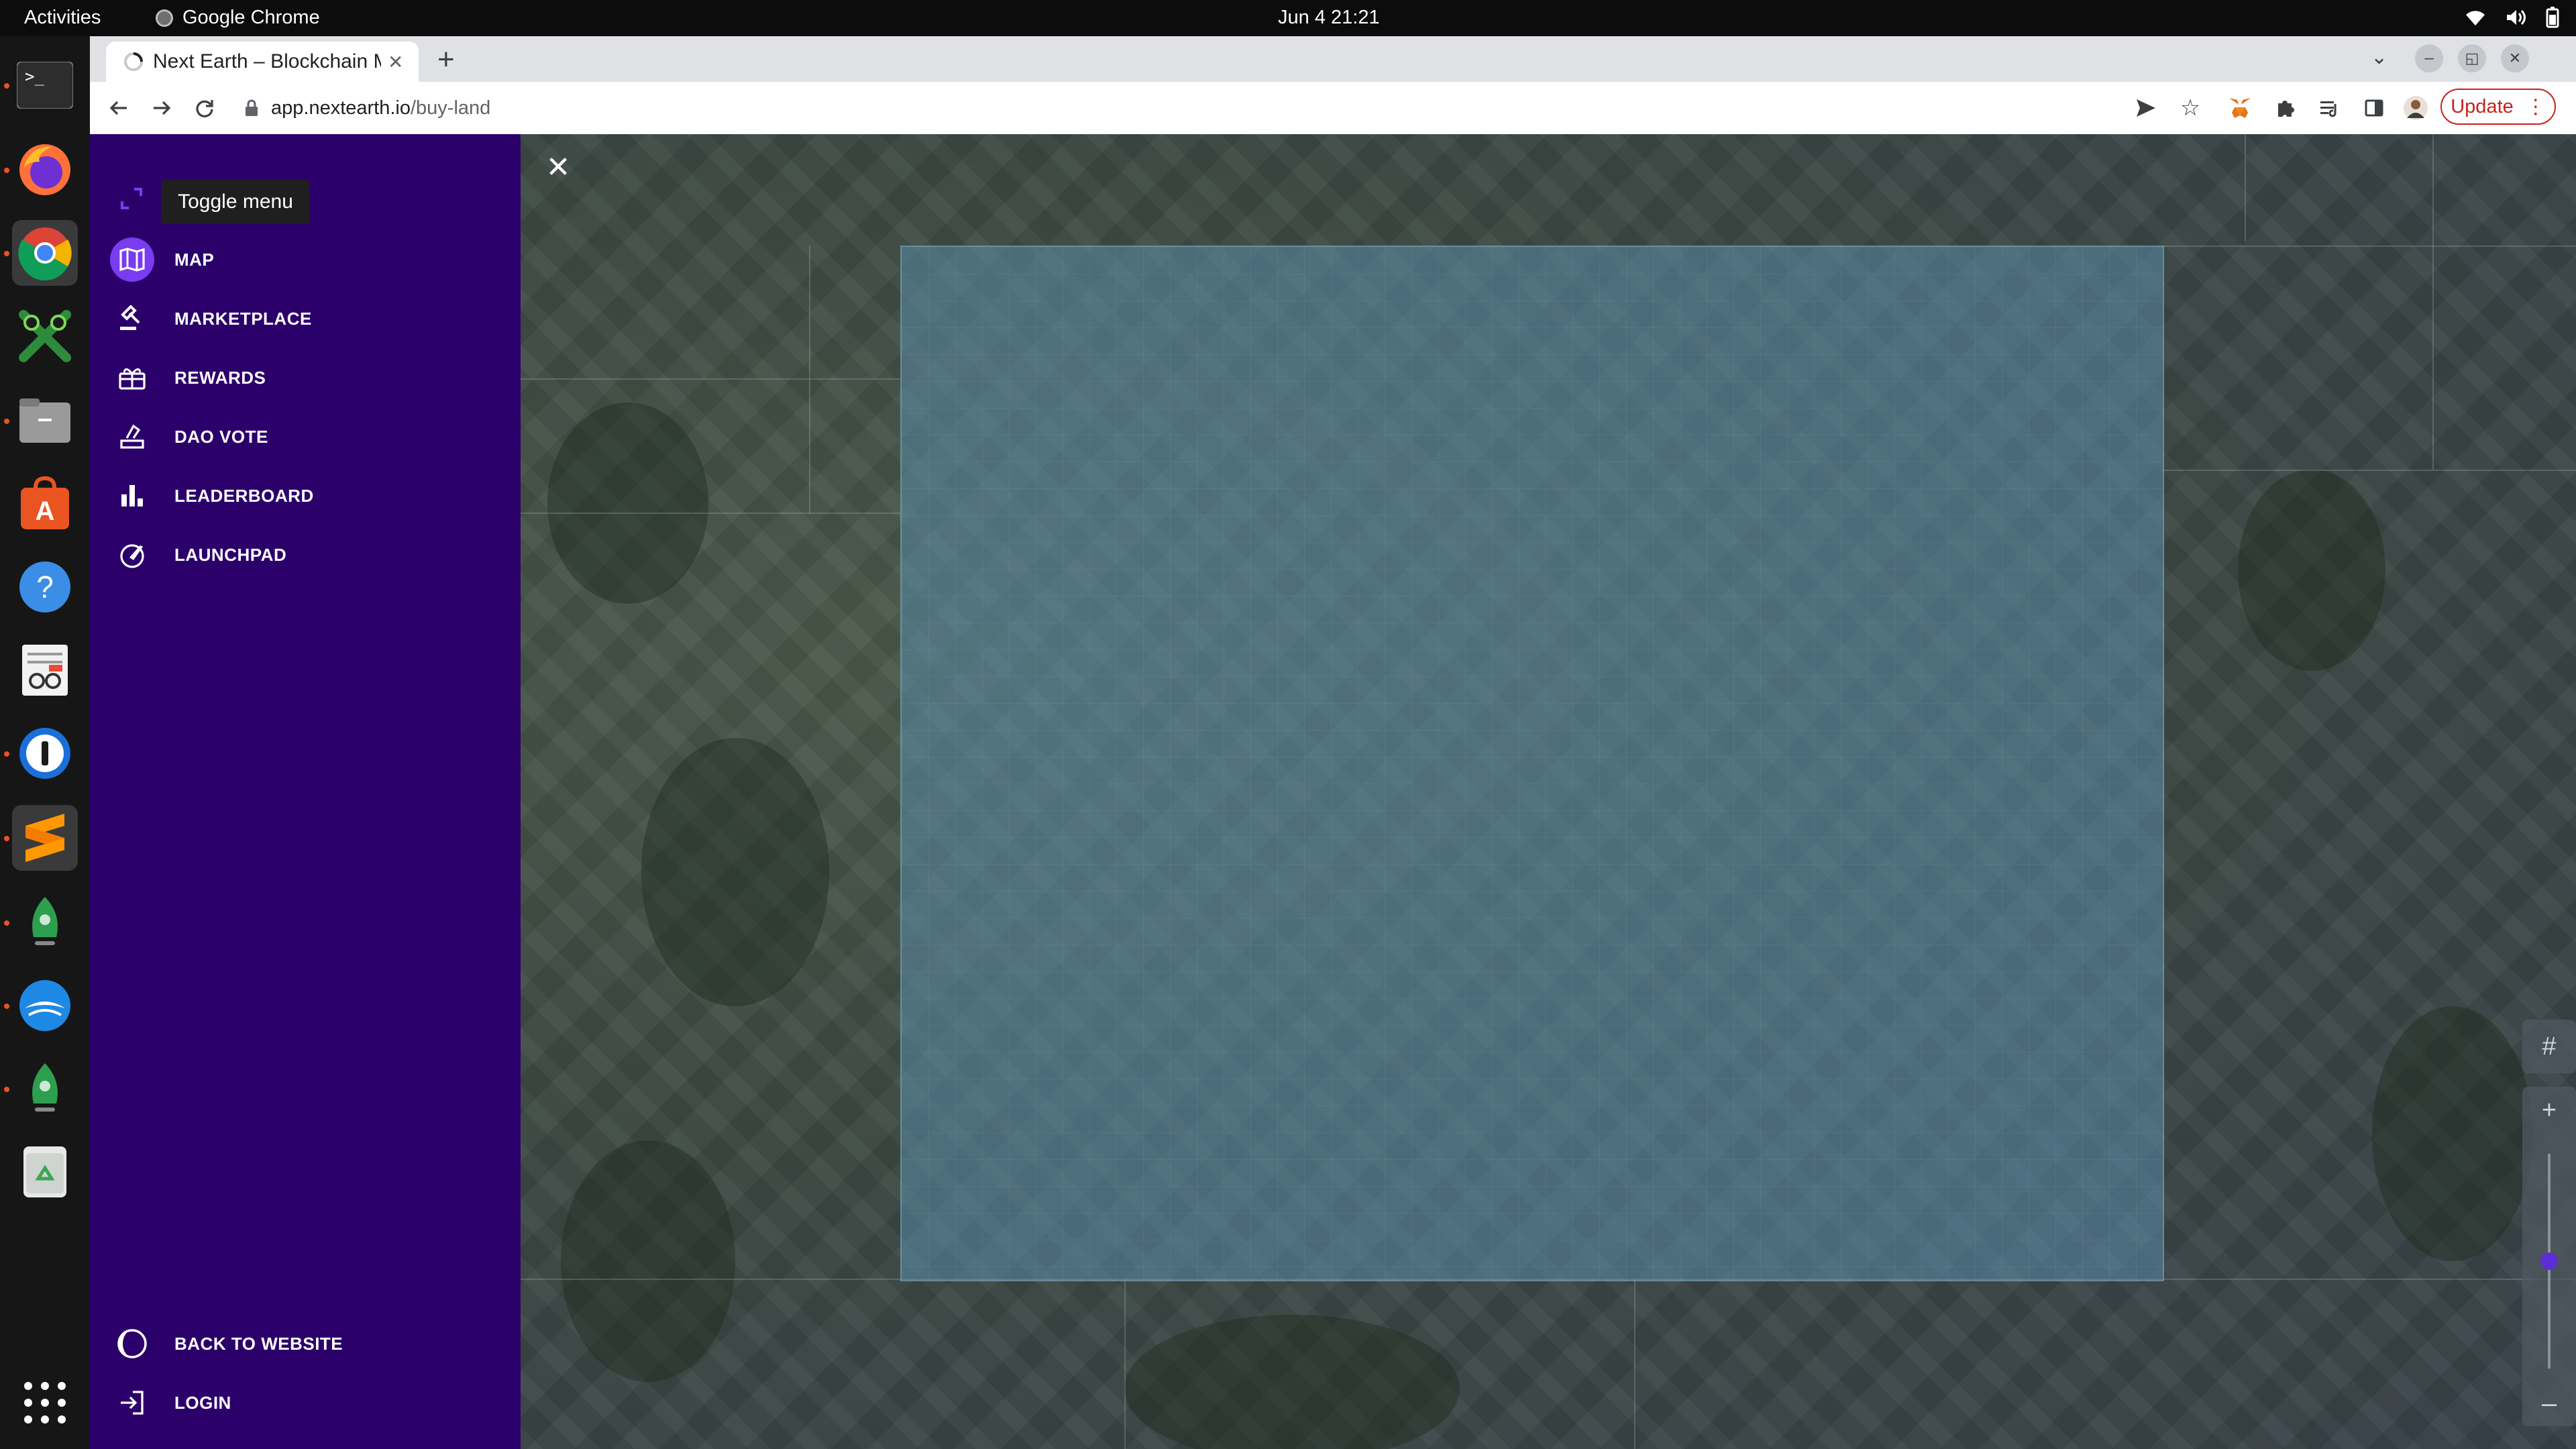 The height and width of the screenshot is (1449, 2576). Describe the element at coordinates (45, 838) in the screenshot. I see `sublime-icon` at that location.